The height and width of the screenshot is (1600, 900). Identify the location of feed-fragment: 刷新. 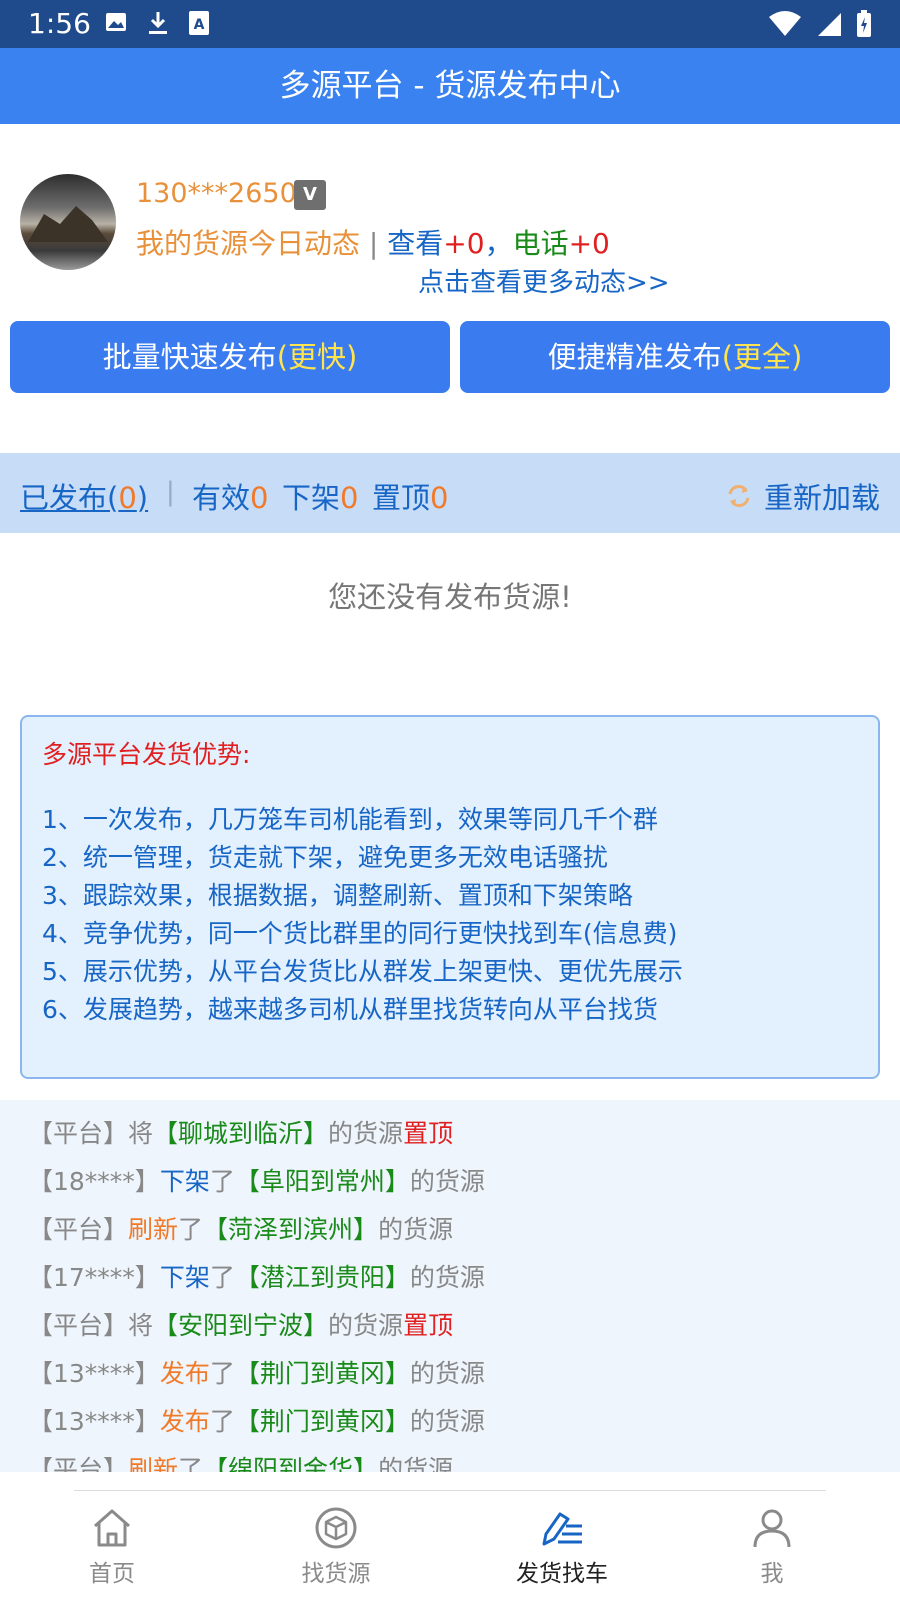
(153, 1229).